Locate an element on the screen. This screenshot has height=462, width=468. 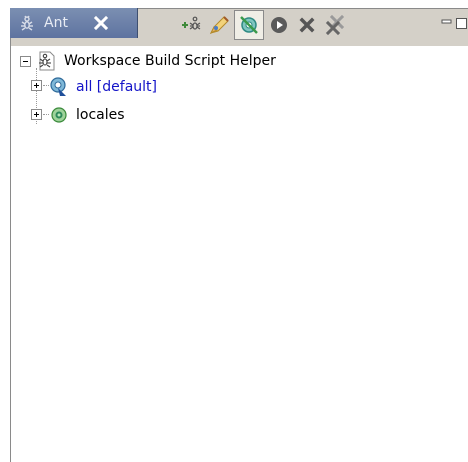
default-target-icon is located at coordinates (59, 87).